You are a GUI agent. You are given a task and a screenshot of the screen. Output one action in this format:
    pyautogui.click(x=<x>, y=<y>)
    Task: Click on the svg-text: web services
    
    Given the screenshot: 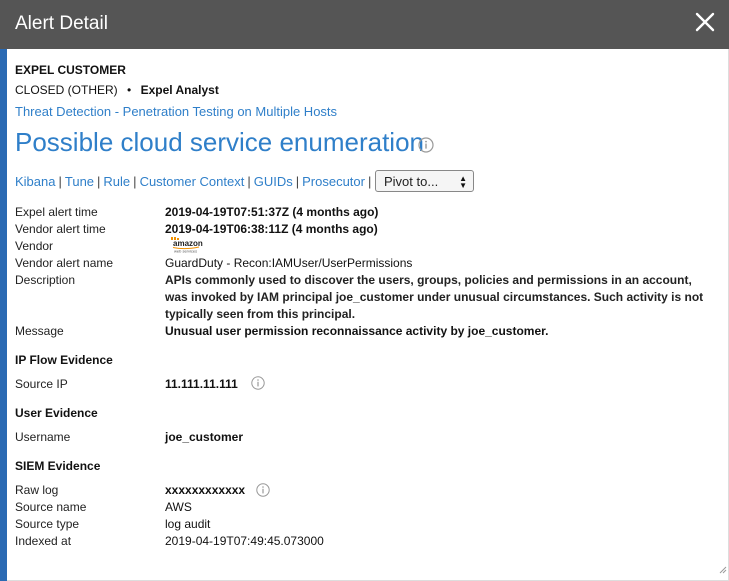 What is the action you would take?
    pyautogui.click(x=185, y=251)
    